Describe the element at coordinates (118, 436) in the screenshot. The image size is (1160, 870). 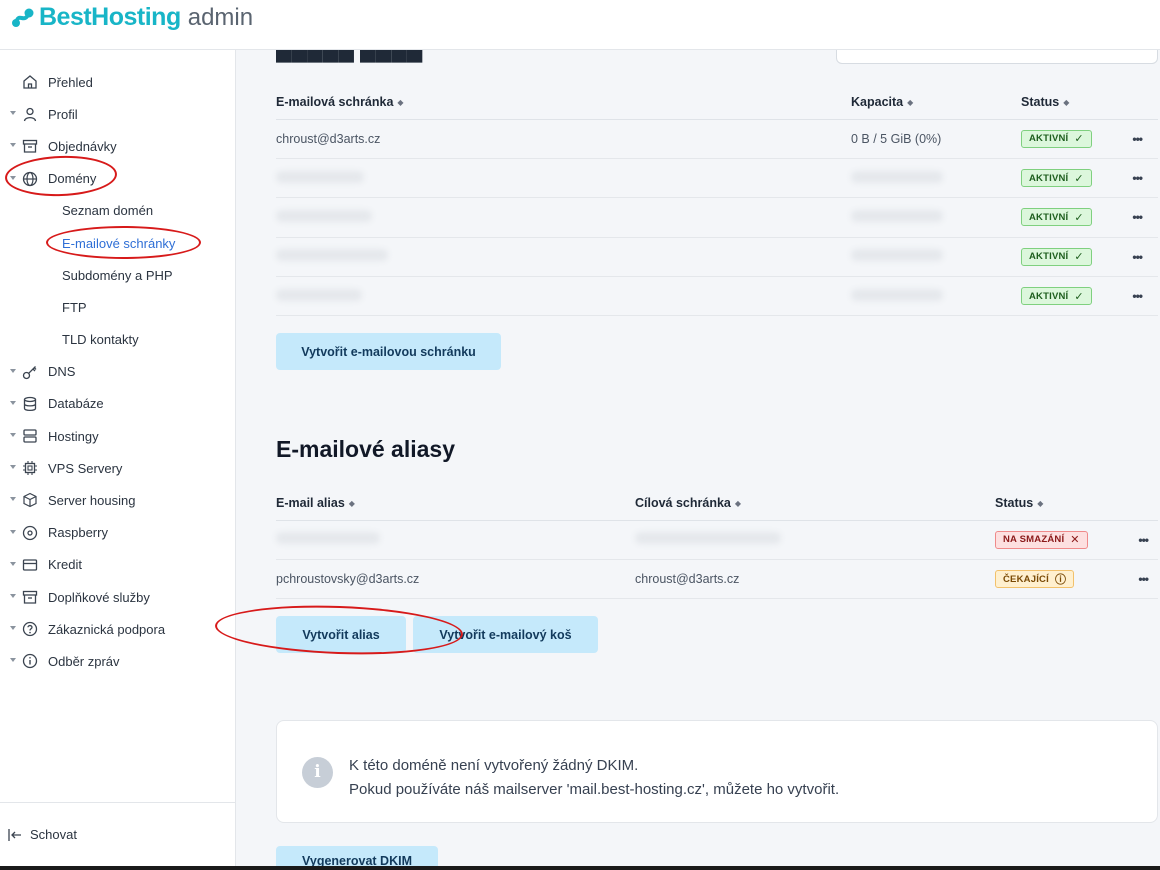
I see `sidebar-item-hostingy: Hostingy` at that location.